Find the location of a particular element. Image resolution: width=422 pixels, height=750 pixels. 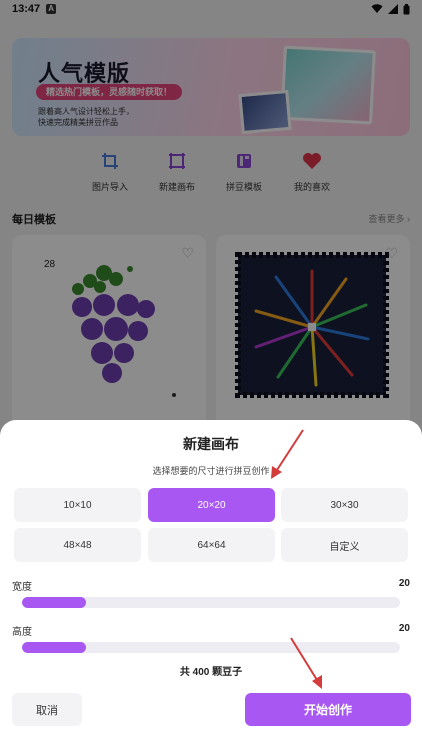

sheet-subtitle: 选择想要的尺寸进行拼豆创作 is located at coordinates (211, 471).